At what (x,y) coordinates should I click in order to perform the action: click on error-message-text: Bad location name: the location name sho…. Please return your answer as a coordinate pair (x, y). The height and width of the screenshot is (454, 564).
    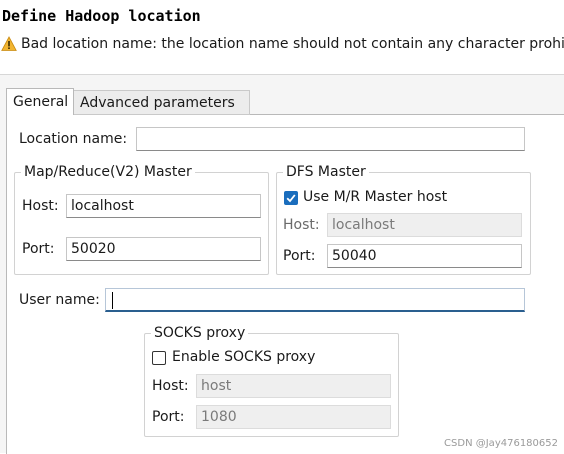
    Looking at the image, I should click on (292, 44).